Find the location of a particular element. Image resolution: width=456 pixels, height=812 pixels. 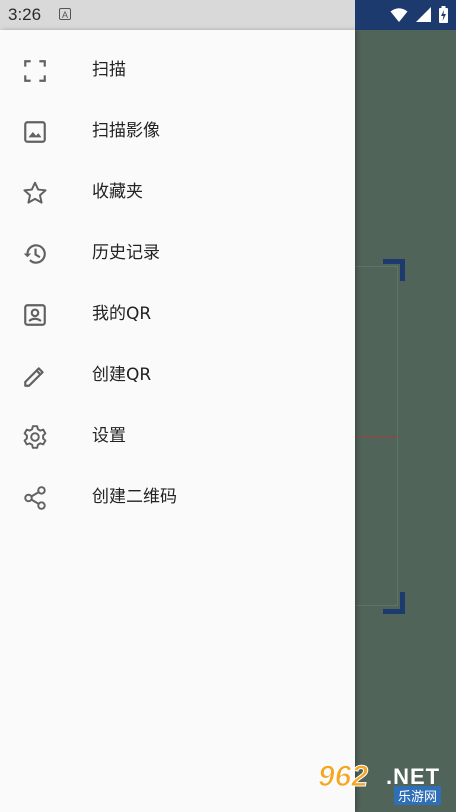

scan-laser-line is located at coordinates (376, 436).